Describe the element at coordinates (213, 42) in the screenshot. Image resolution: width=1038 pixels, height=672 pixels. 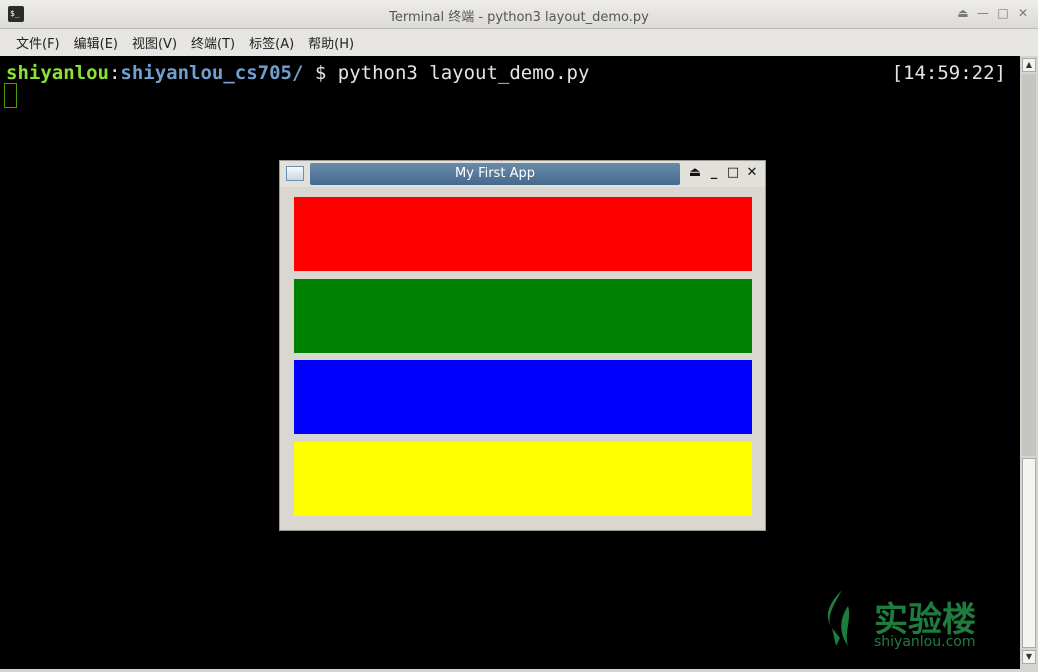
I see `menu-terminal: 终端(T)` at that location.